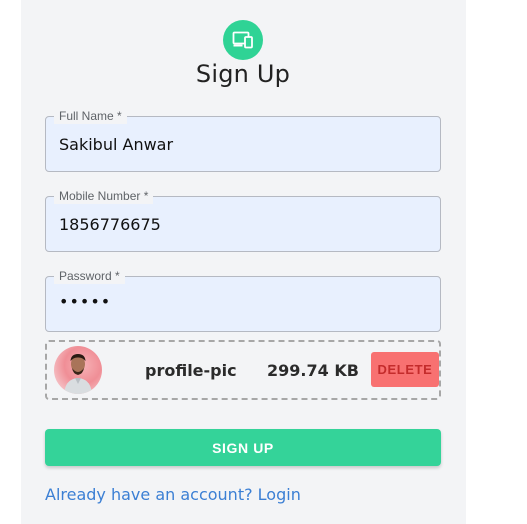  What do you see at coordinates (90, 116) in the screenshot?
I see `full-name-label: Full Name *` at bounding box center [90, 116].